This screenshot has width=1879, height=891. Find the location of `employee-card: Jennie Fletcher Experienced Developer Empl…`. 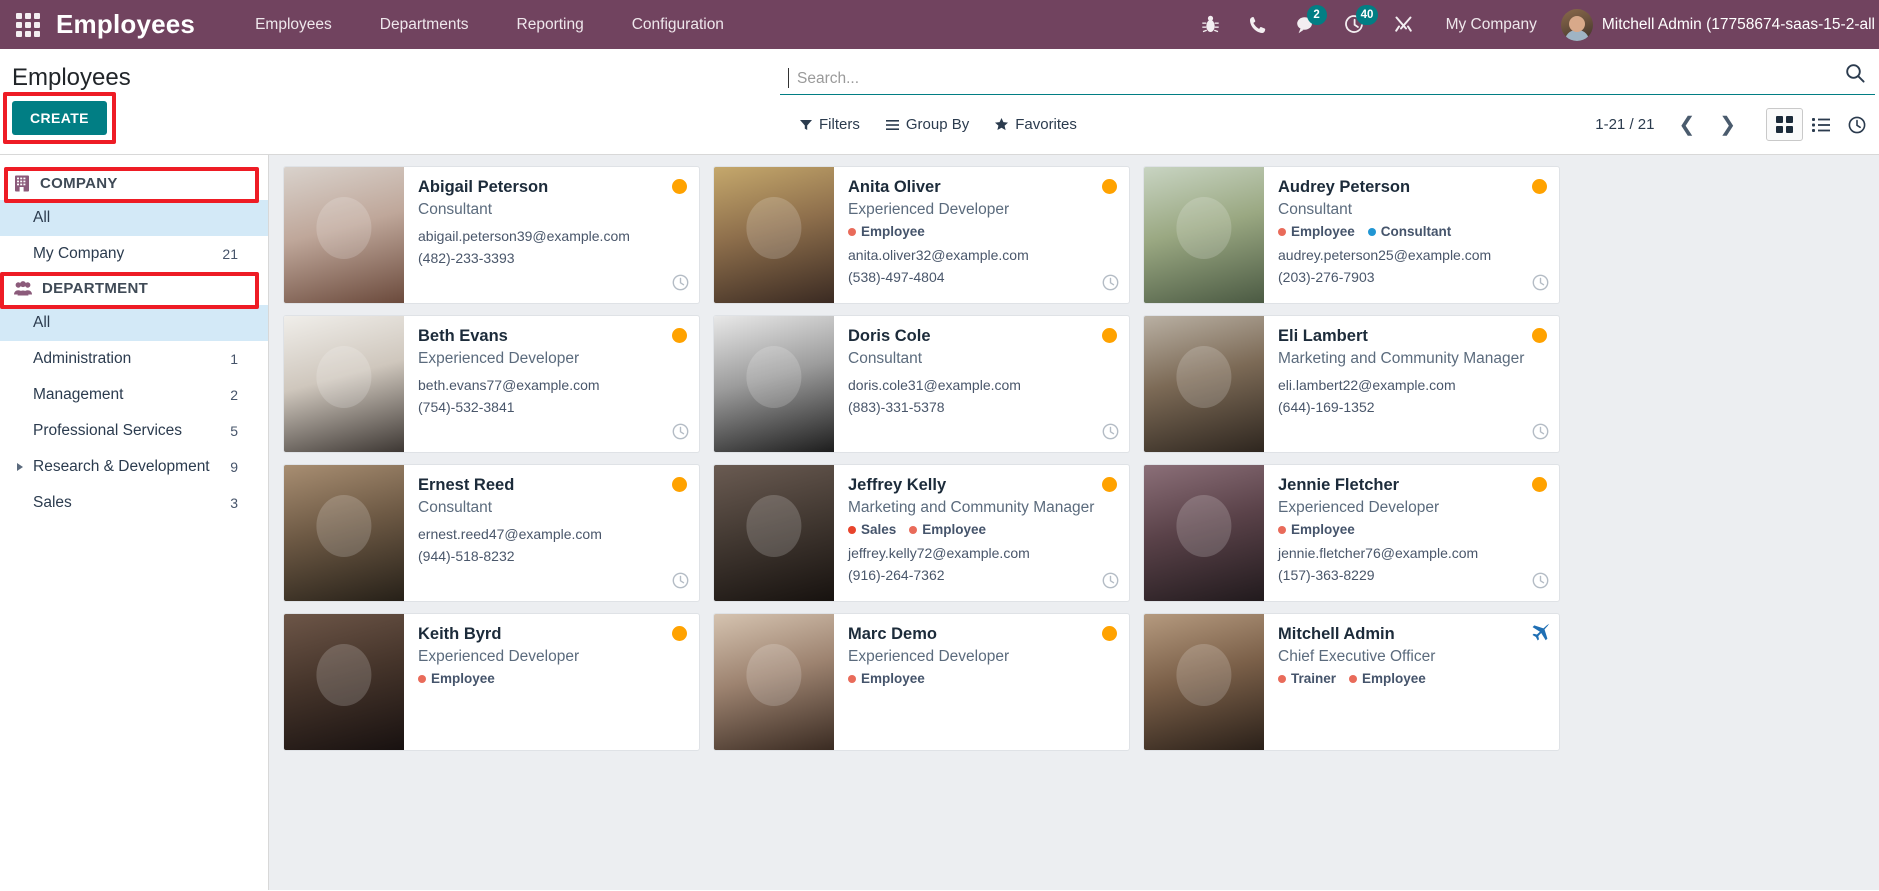

employee-card: Jennie Fletcher Experienced Developer Empl… is located at coordinates (1351, 533).